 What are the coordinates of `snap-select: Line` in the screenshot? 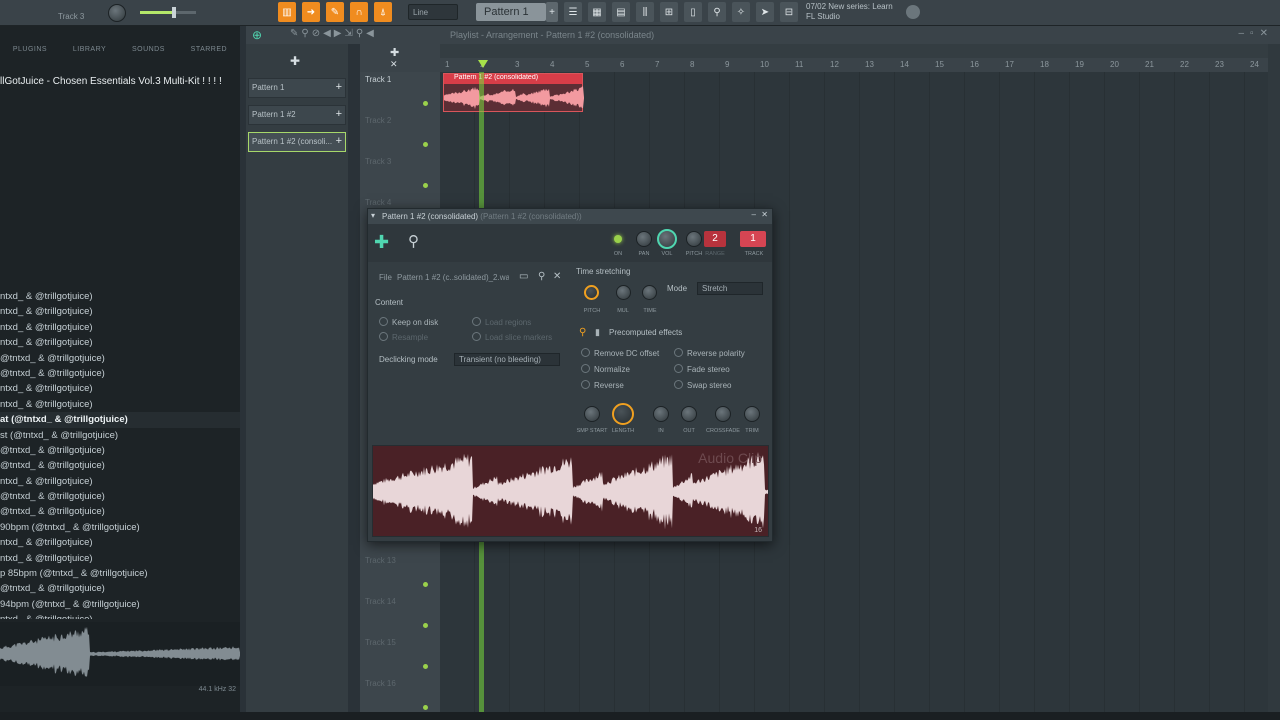 It's located at (433, 12).